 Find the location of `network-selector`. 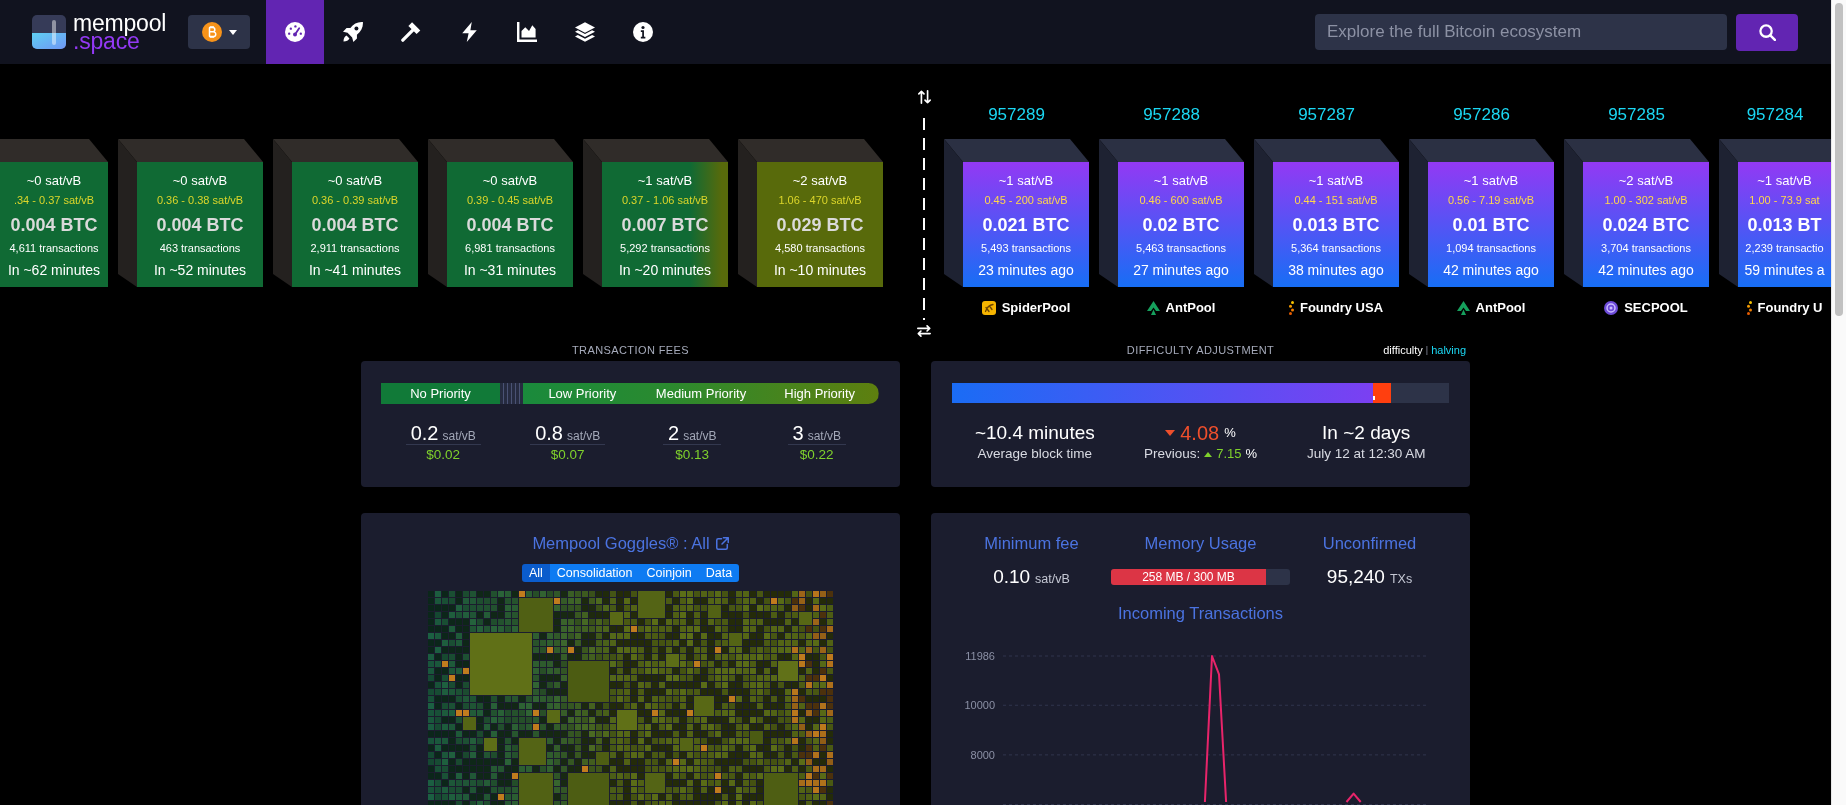

network-selector is located at coordinates (219, 32).